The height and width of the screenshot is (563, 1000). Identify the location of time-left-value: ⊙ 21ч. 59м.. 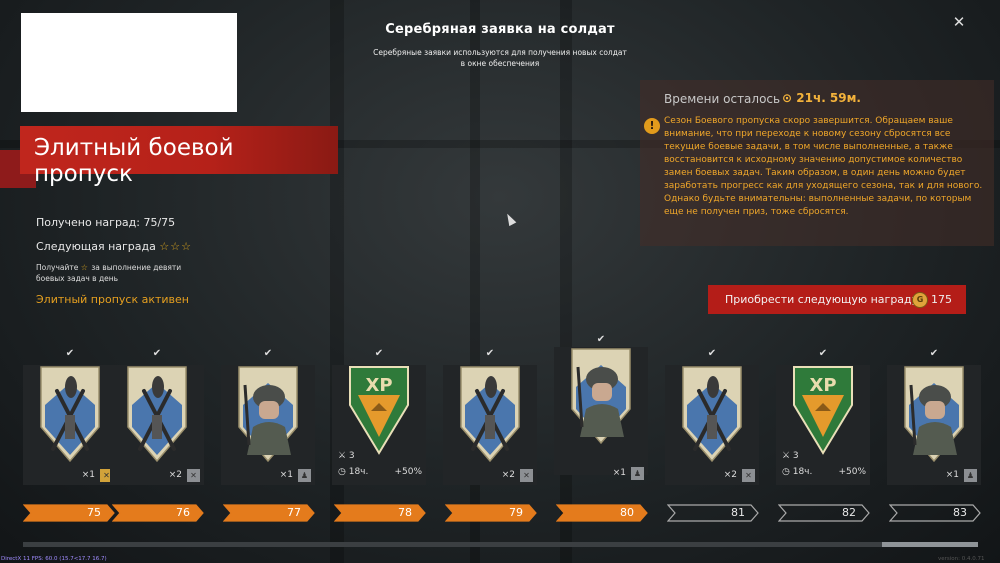
(821, 98).